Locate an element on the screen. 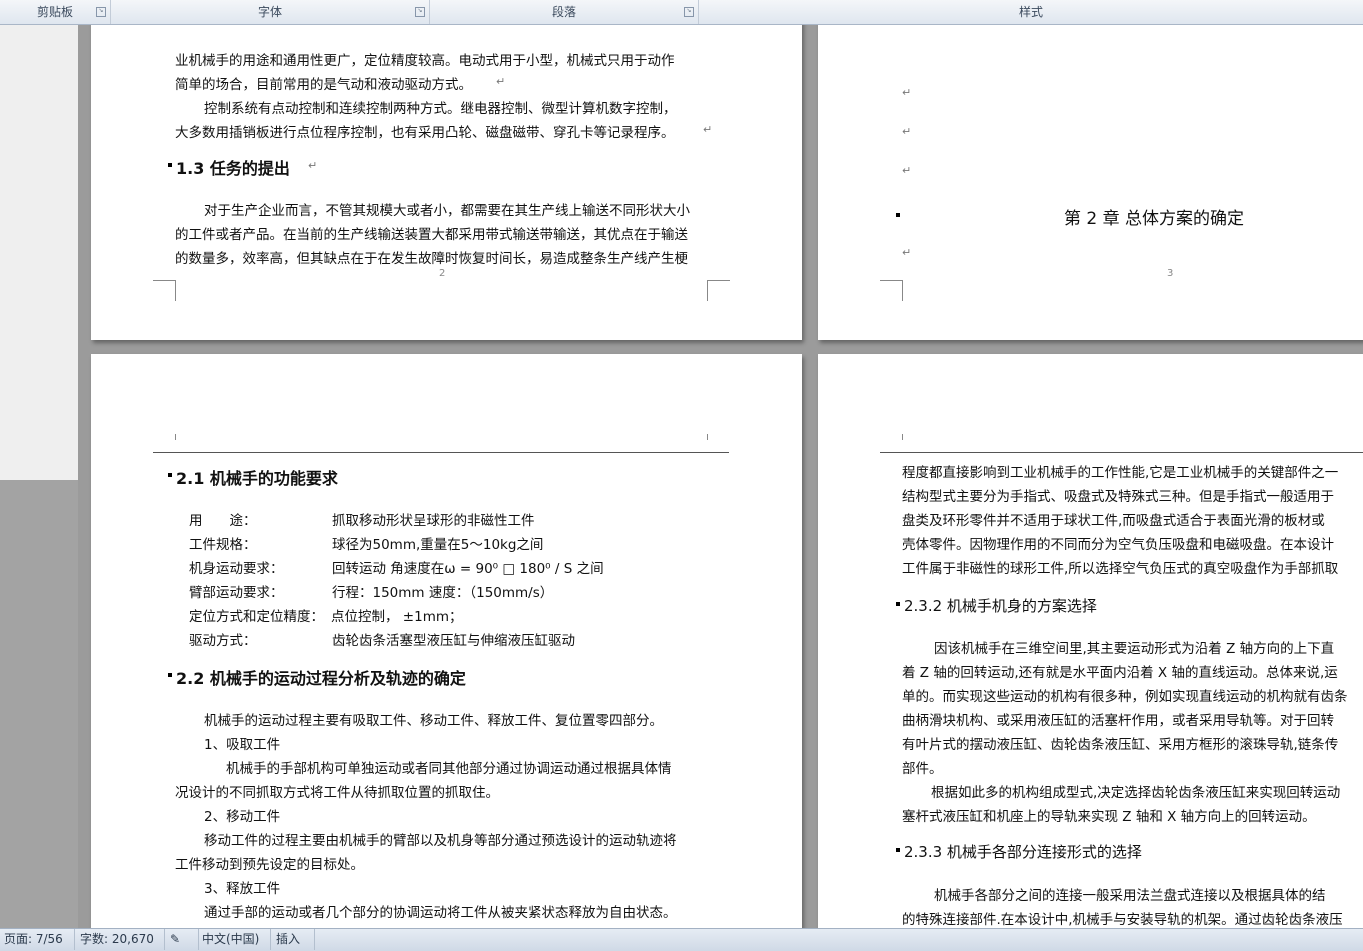 The height and width of the screenshot is (951, 1363). spec-label: 驱动方式： is located at coordinates (223, 641).